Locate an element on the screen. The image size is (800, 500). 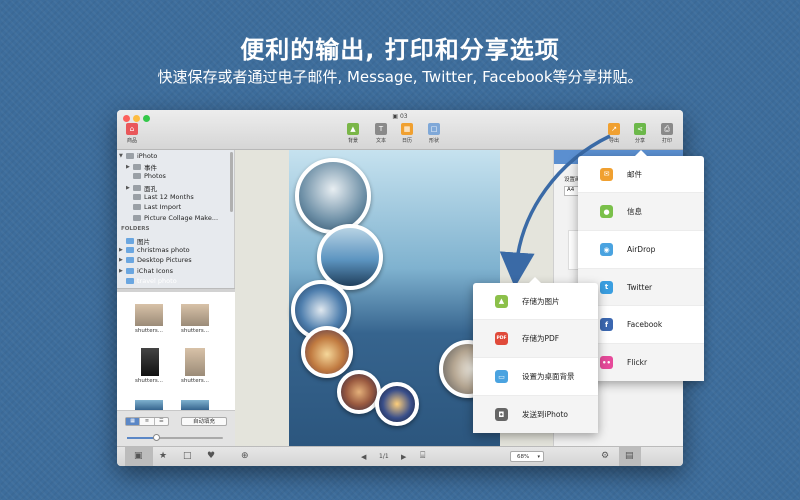
desktop-icon: ▭ is located at coordinates (501, 376).